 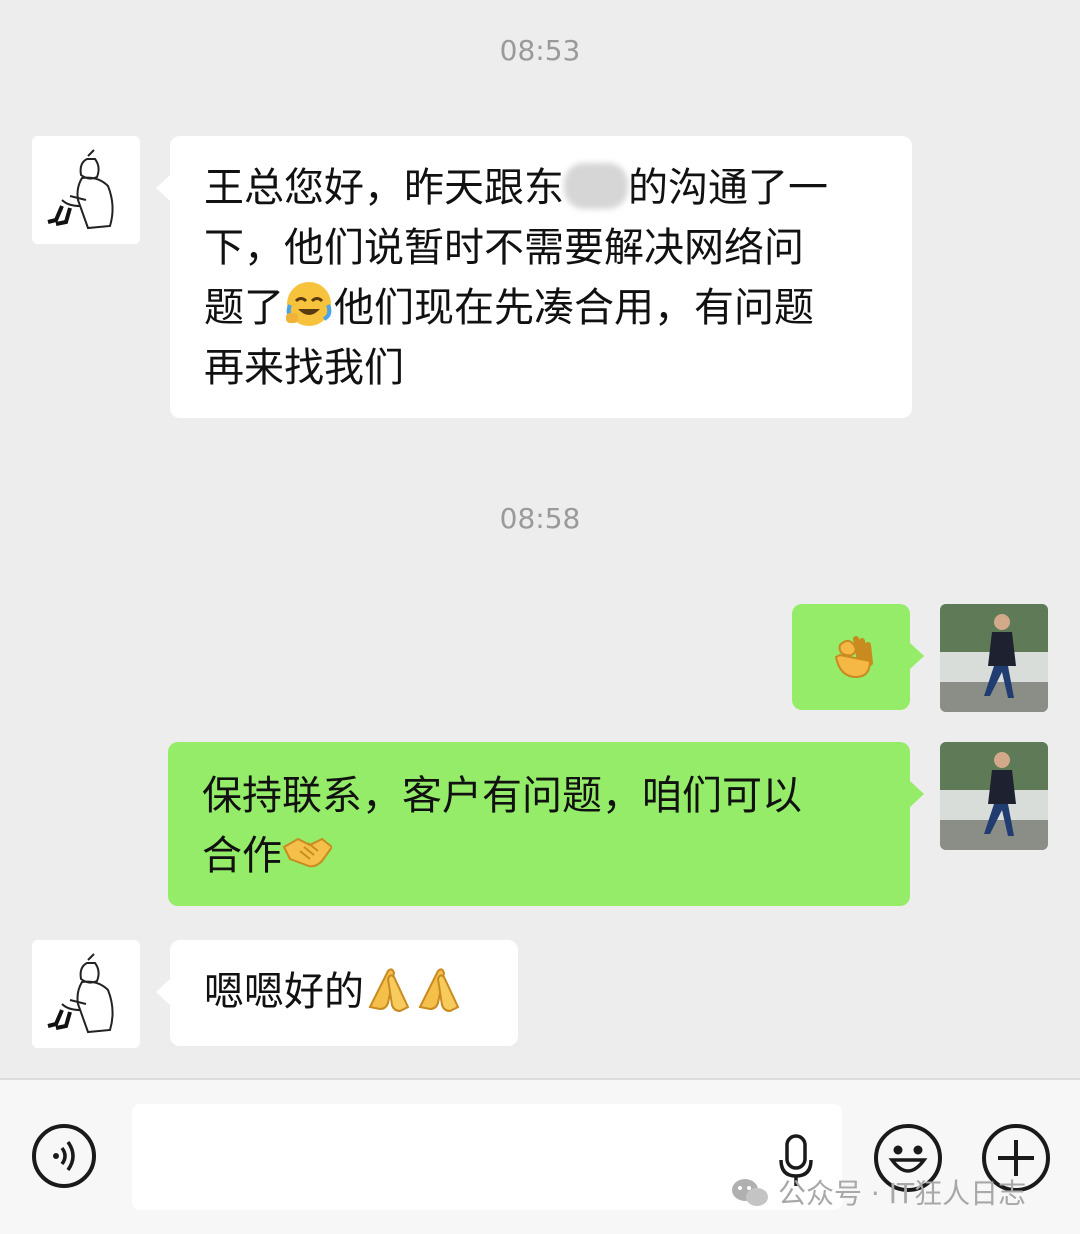 I want to click on message-line: 王总您好，昨天跟东 的沟通了一, so click(x=541, y=188).